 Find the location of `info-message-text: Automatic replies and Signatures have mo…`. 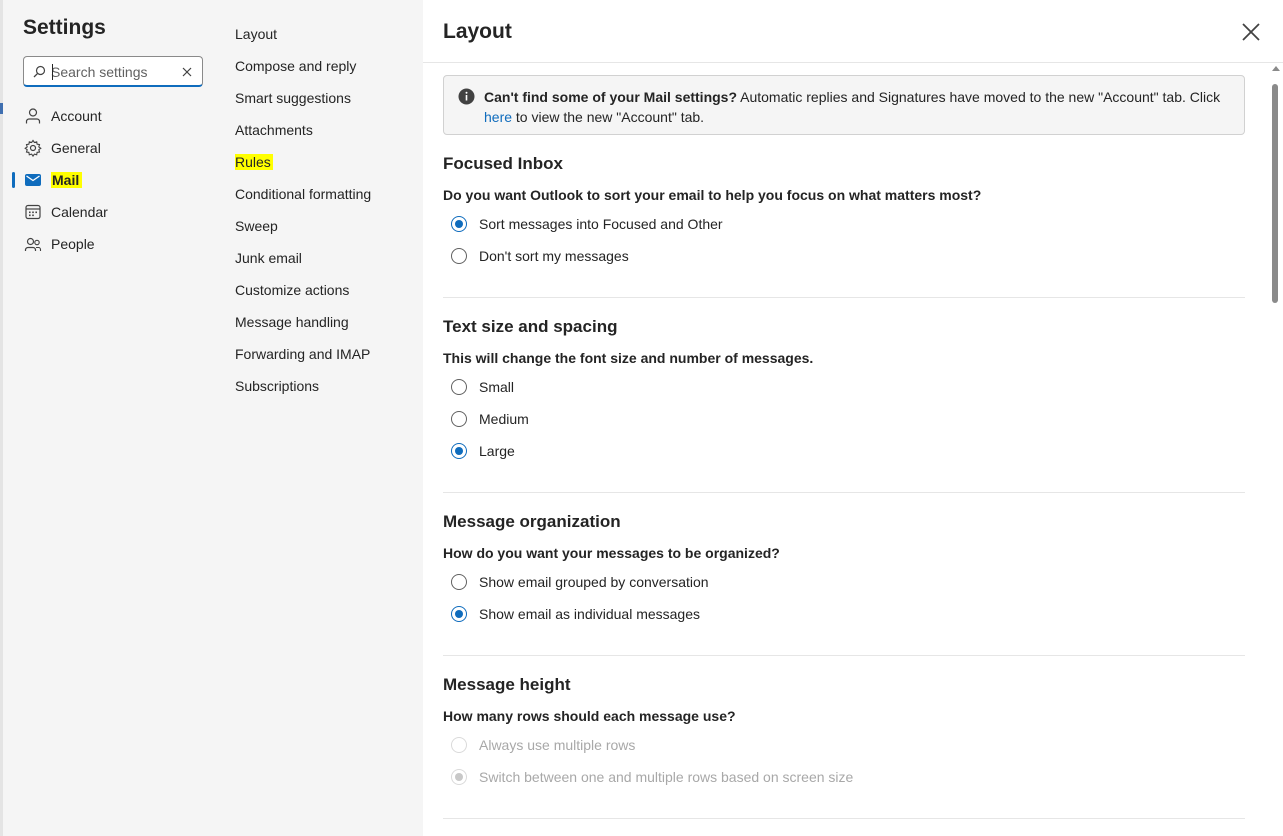

info-message-text: Automatic replies and Signatures have mo… is located at coordinates (979, 97).